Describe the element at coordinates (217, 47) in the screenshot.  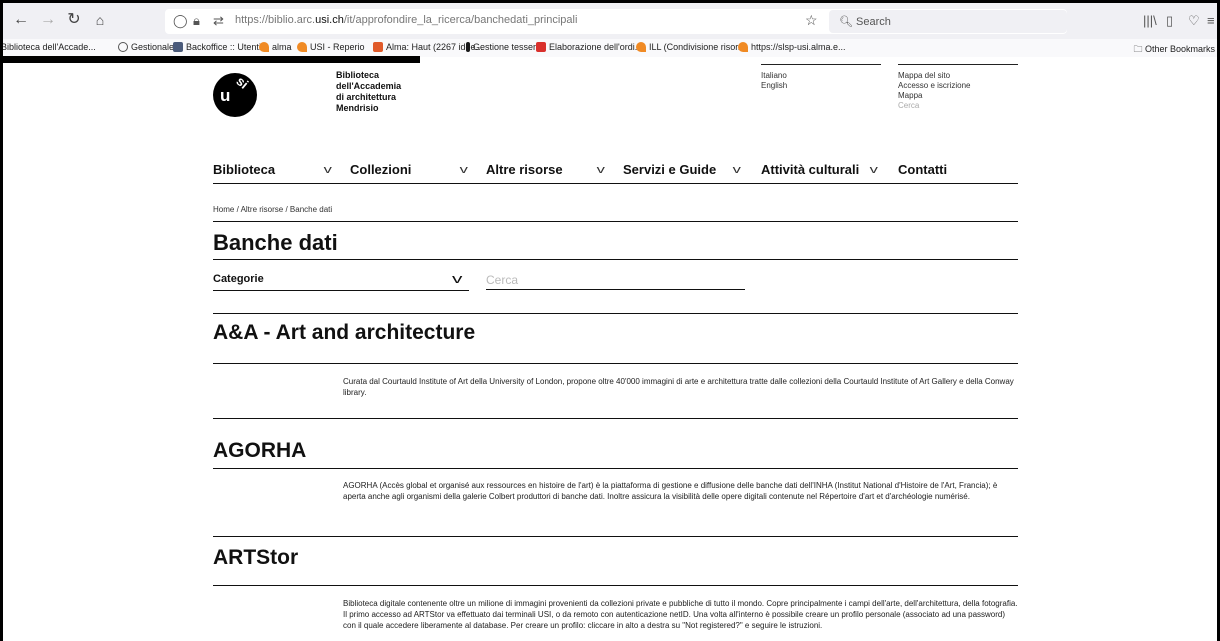
I see `bookmark-item: Backoffice :: Utenti` at that location.